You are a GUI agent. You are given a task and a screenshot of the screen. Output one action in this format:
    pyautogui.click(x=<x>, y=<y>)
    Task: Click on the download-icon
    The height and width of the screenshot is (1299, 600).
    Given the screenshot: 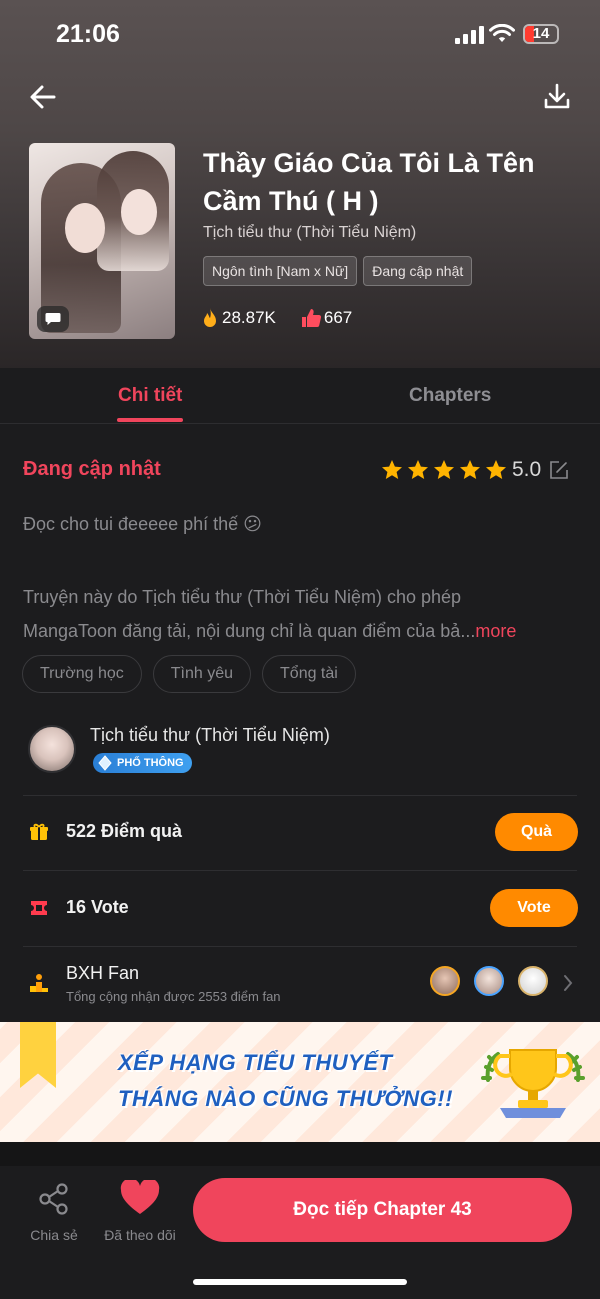 What is the action you would take?
    pyautogui.click(x=557, y=97)
    